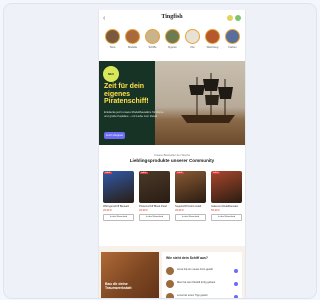  I want to click on section-kicker: Unsere Bestseller der Woche, so click(172, 155).